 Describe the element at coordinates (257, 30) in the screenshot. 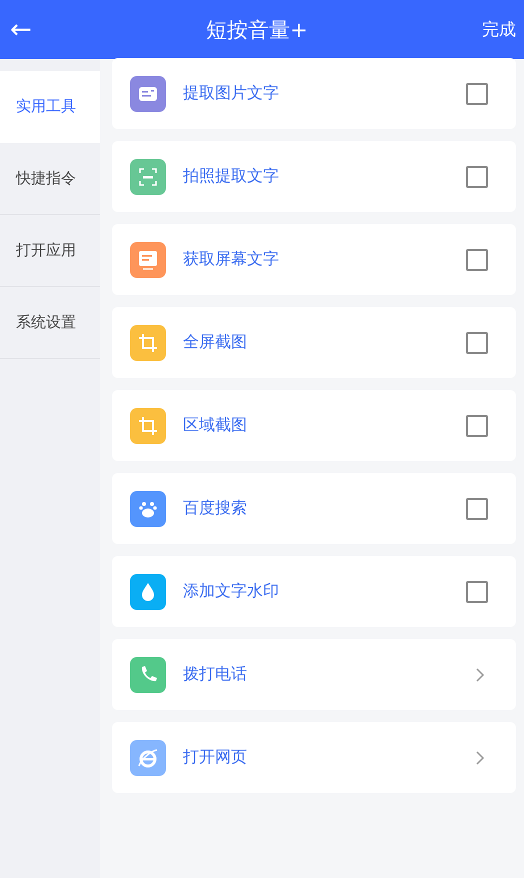

I see `page-title: 短按音量+` at that location.